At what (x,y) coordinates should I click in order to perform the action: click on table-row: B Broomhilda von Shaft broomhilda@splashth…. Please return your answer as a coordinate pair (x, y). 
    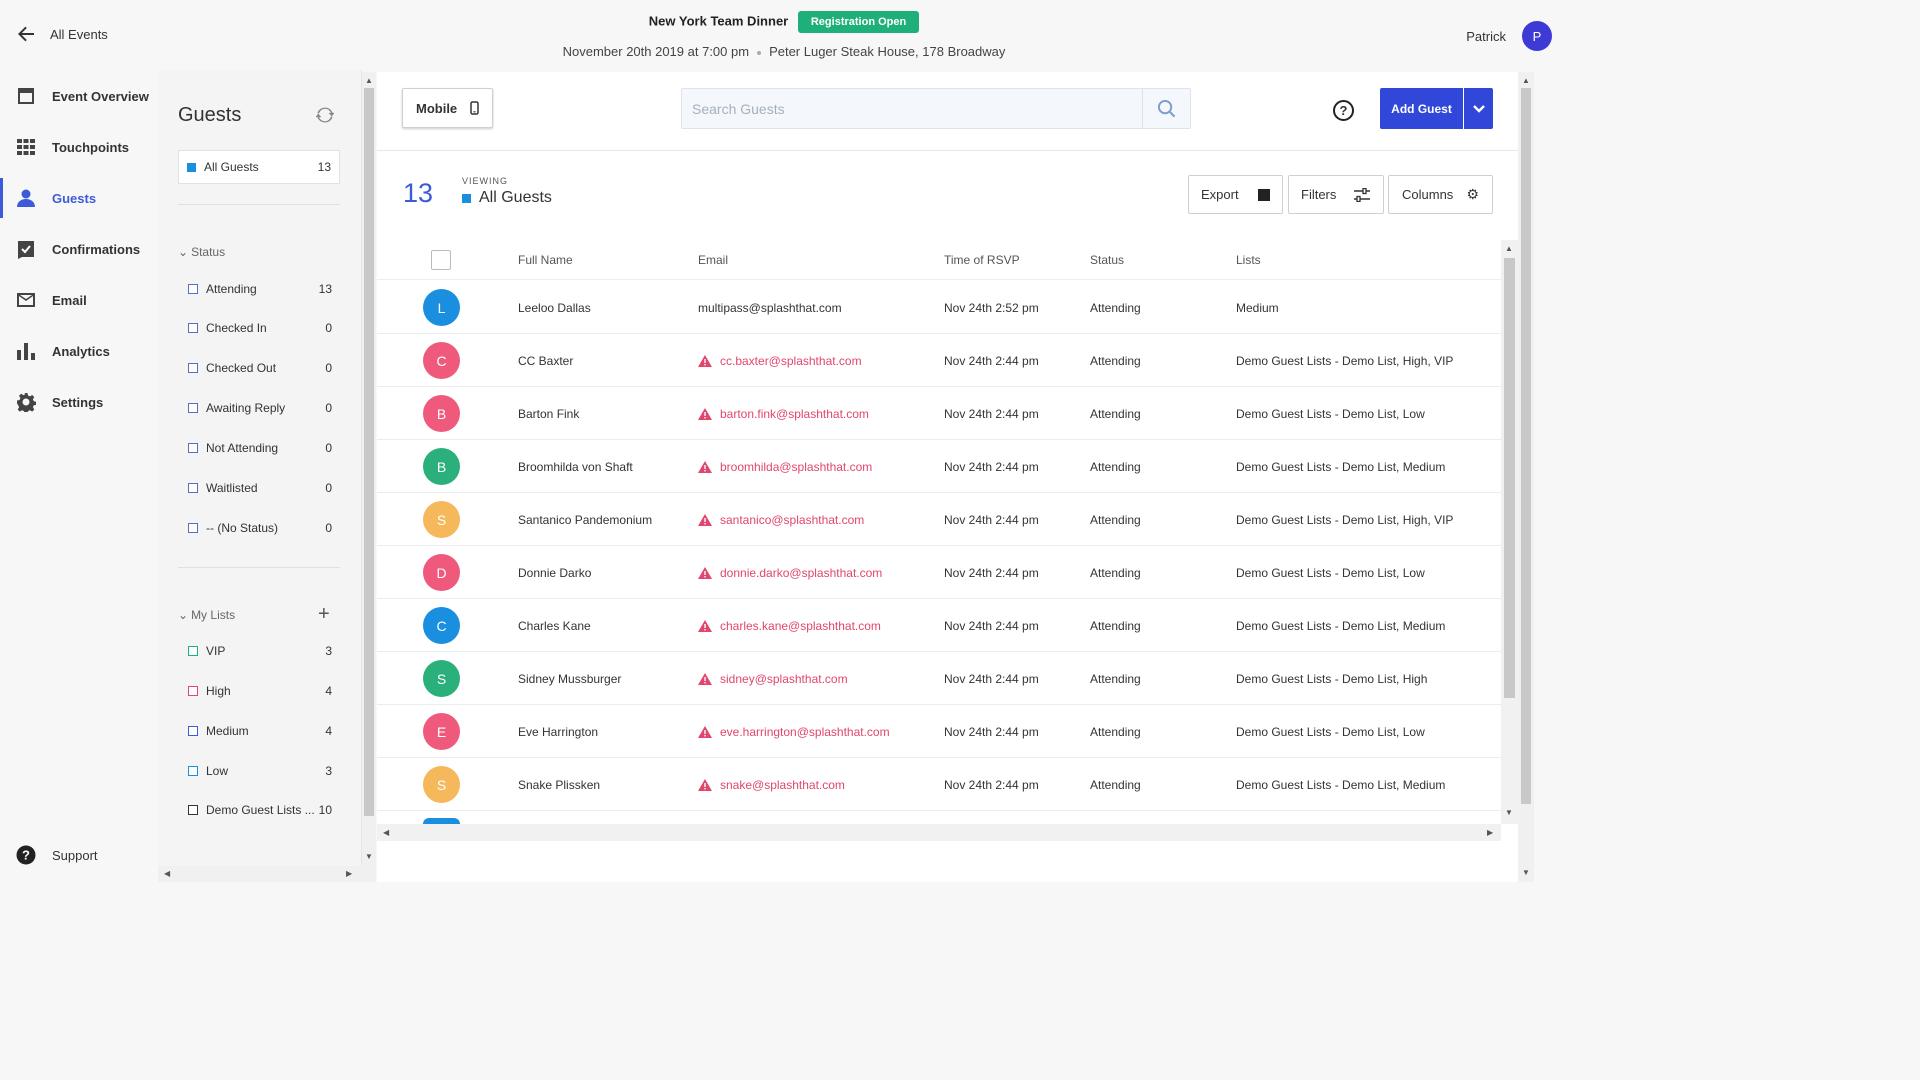
    Looking at the image, I should click on (939, 466).